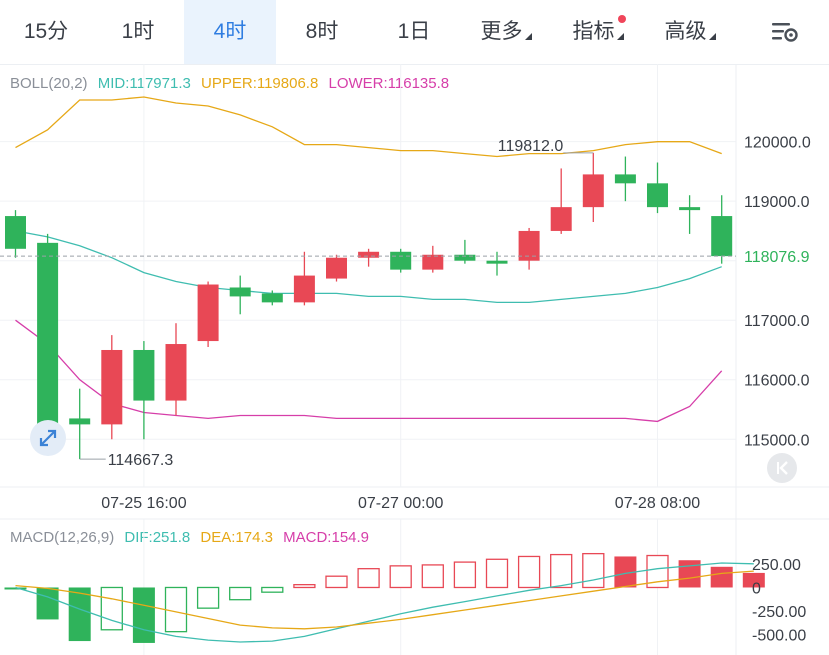  Describe the element at coordinates (141, 460) in the screenshot. I see `low-price-label: 114667.3` at that location.